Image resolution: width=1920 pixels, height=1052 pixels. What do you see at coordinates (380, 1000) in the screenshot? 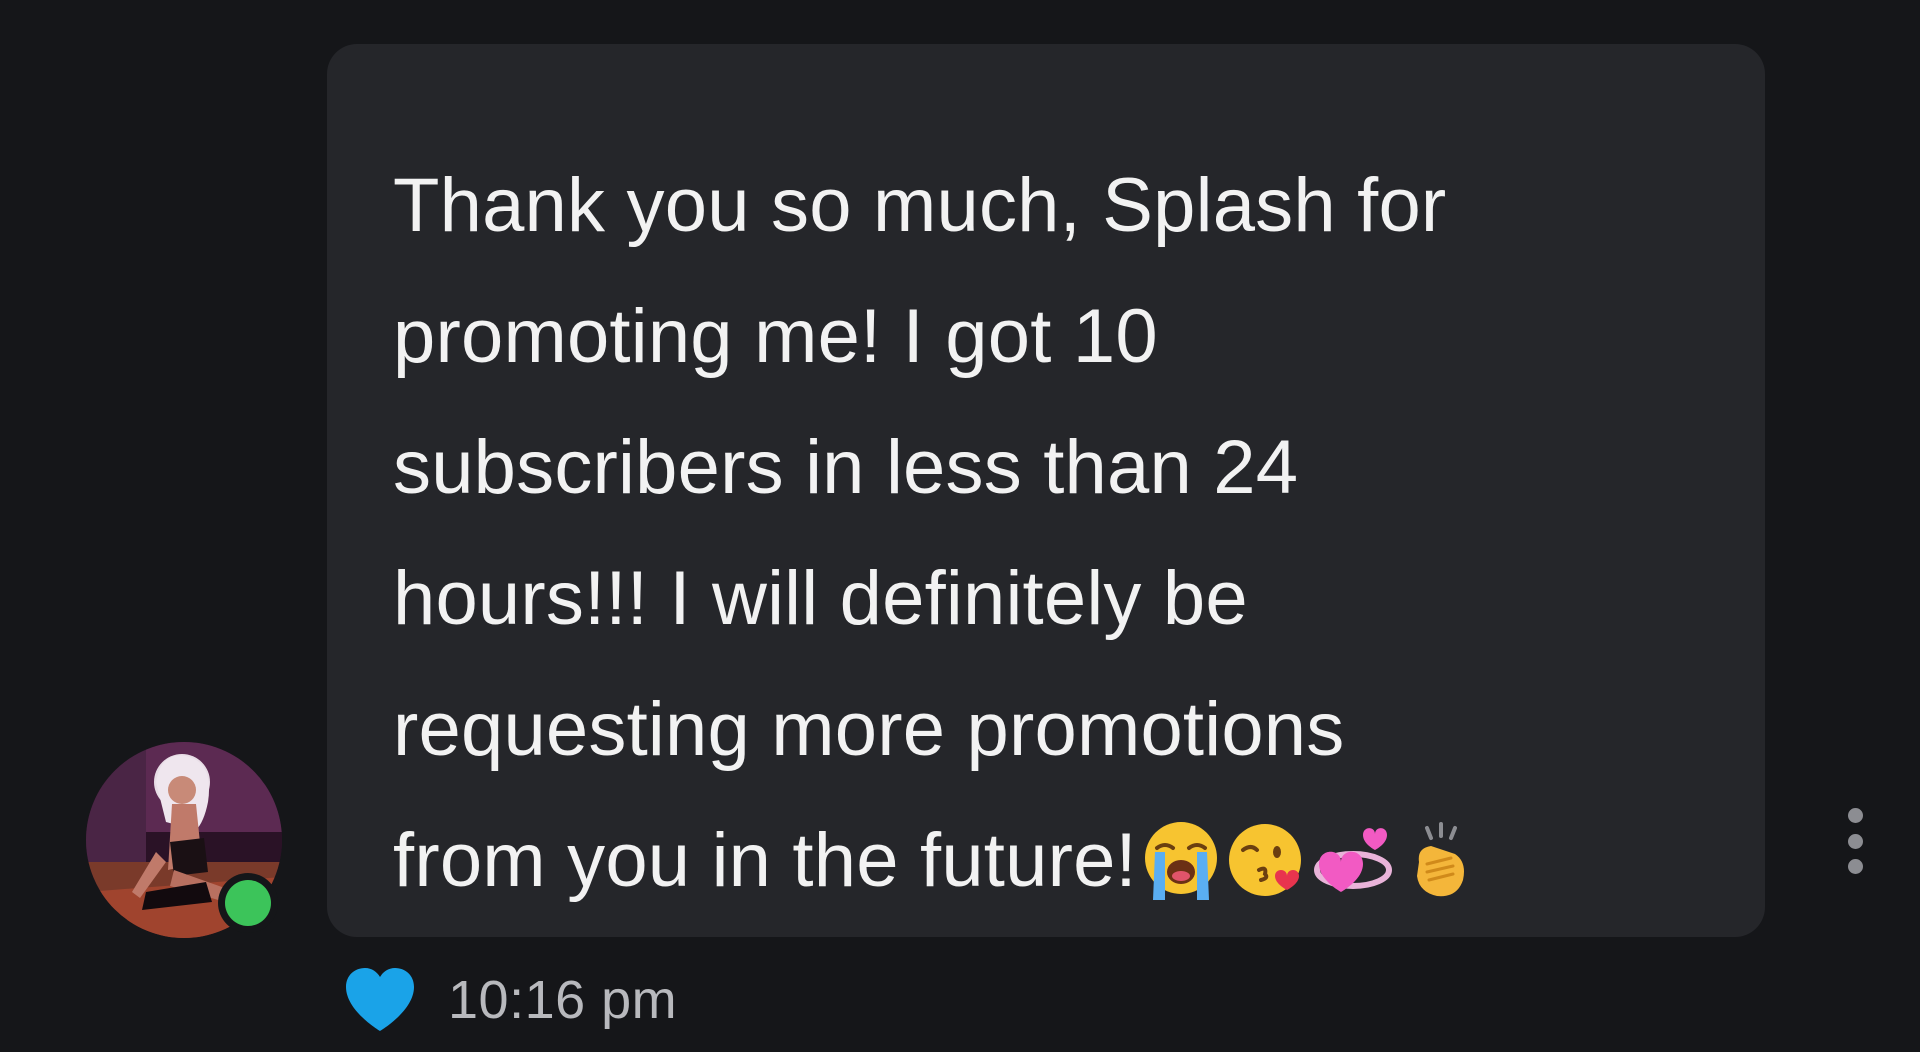
I see `heart-icon` at bounding box center [380, 1000].